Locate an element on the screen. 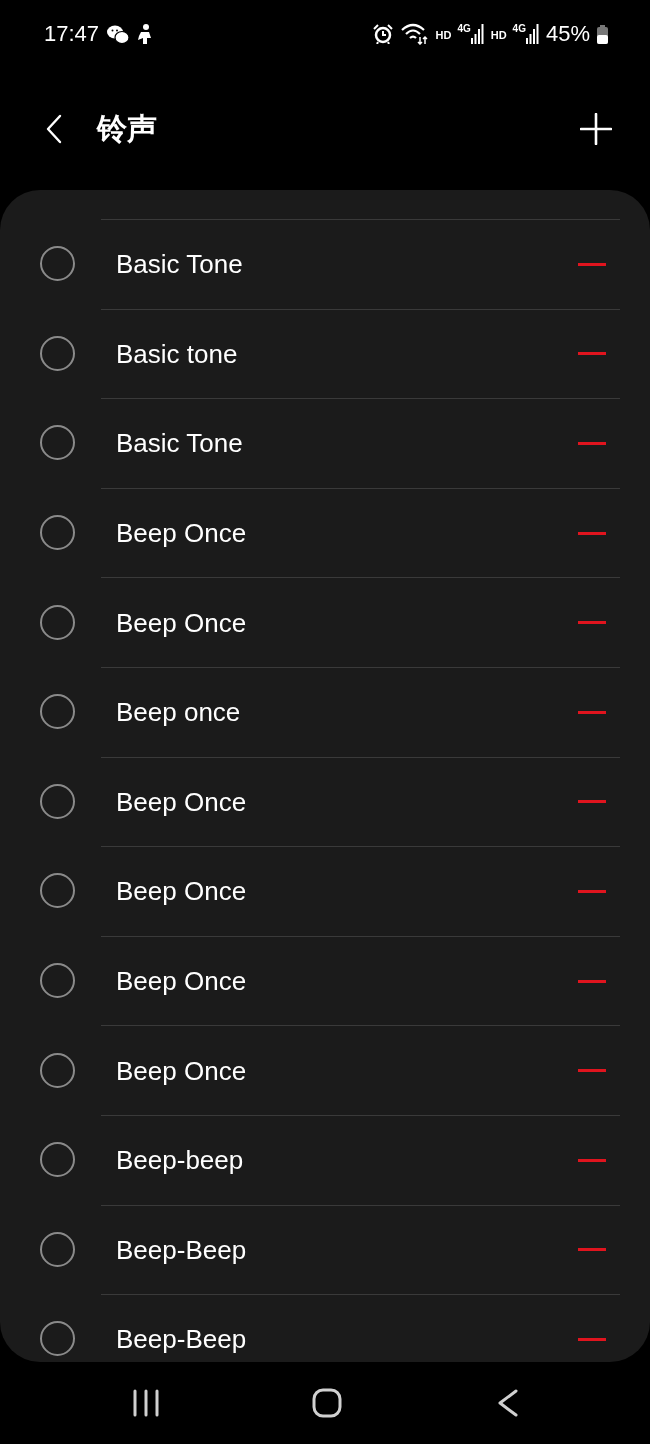 This screenshot has width=650, height=1444. recent-apps-icon is located at coordinates (145, 1403).